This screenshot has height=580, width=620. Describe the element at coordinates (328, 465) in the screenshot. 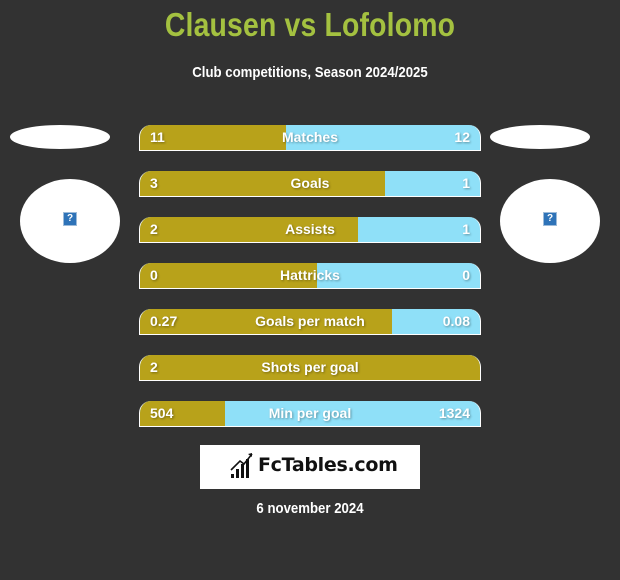

I see `brand-name: FcTables.com` at that location.